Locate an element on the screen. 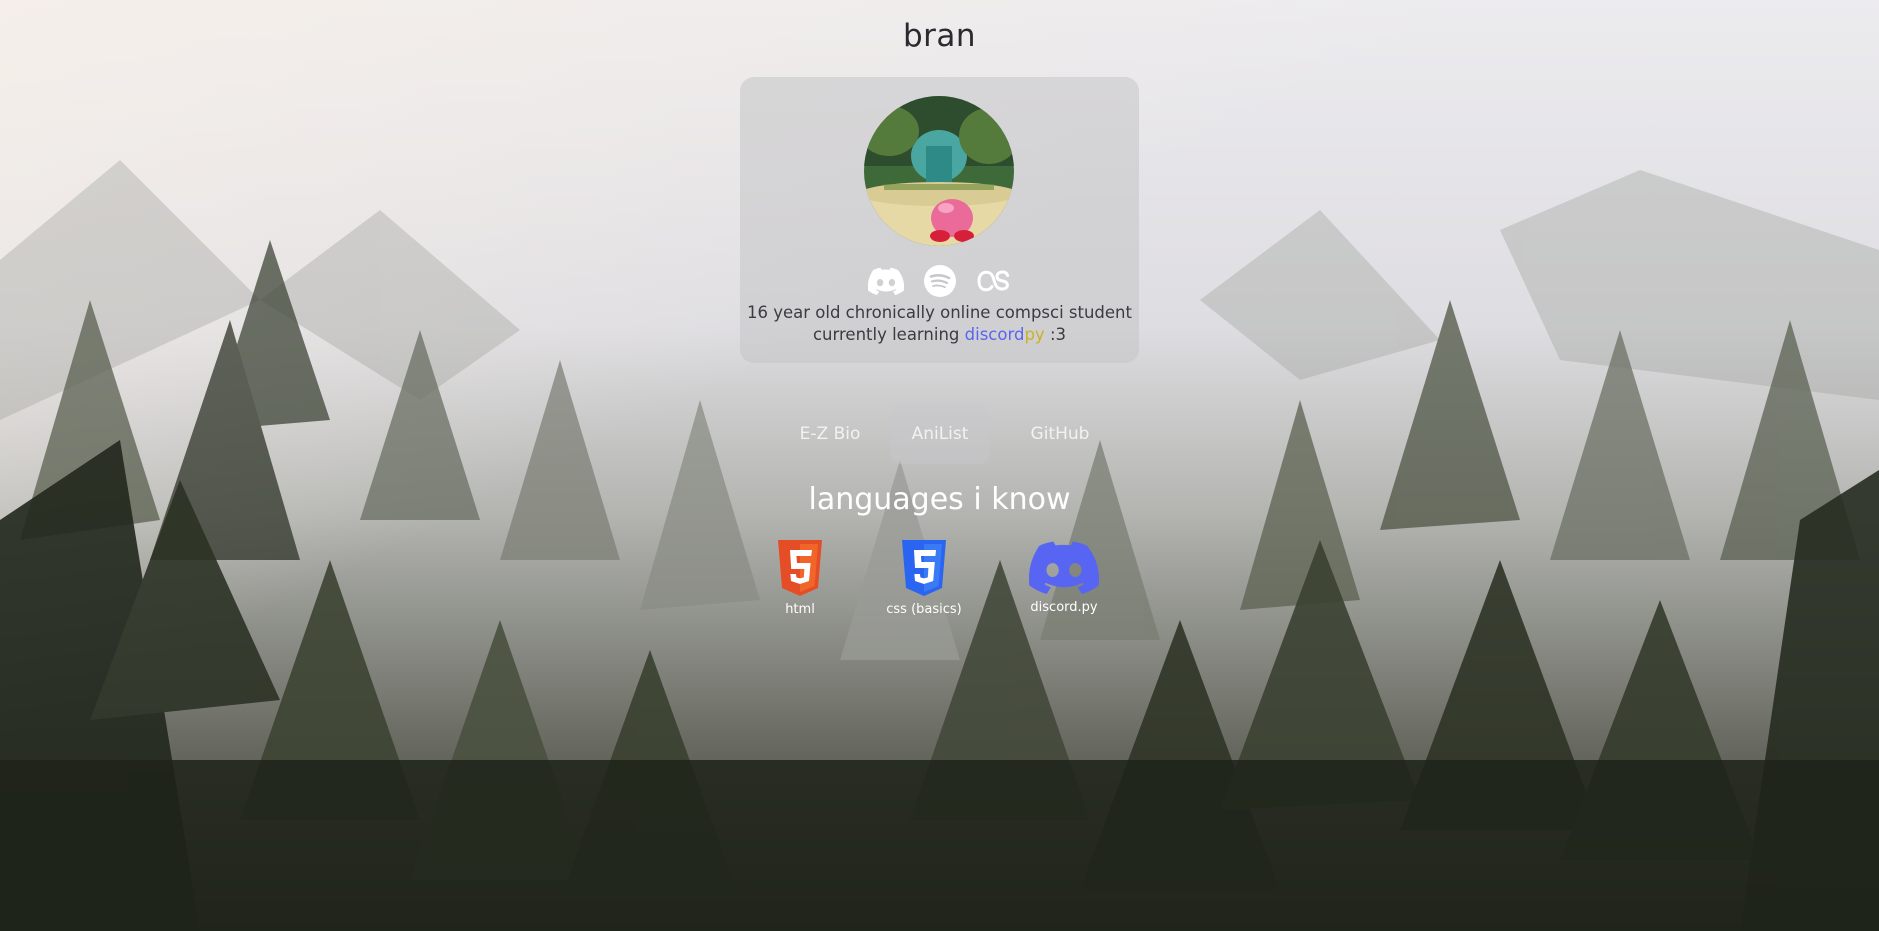 This screenshot has width=1879, height=931. css3-icon is located at coordinates (924, 568).